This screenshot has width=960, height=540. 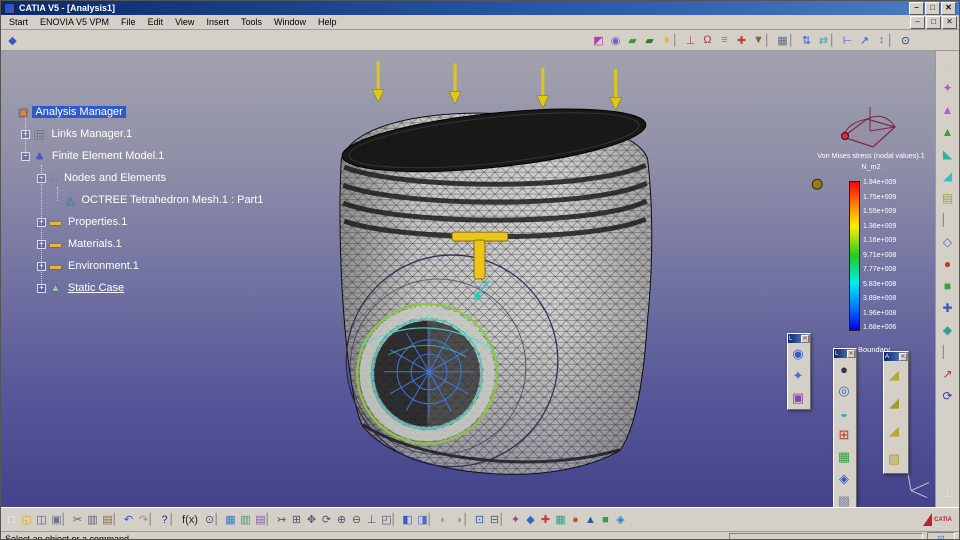 What do you see at coordinates (707, 40) in the screenshot?
I see `restraint-icon: Ω` at bounding box center [707, 40].